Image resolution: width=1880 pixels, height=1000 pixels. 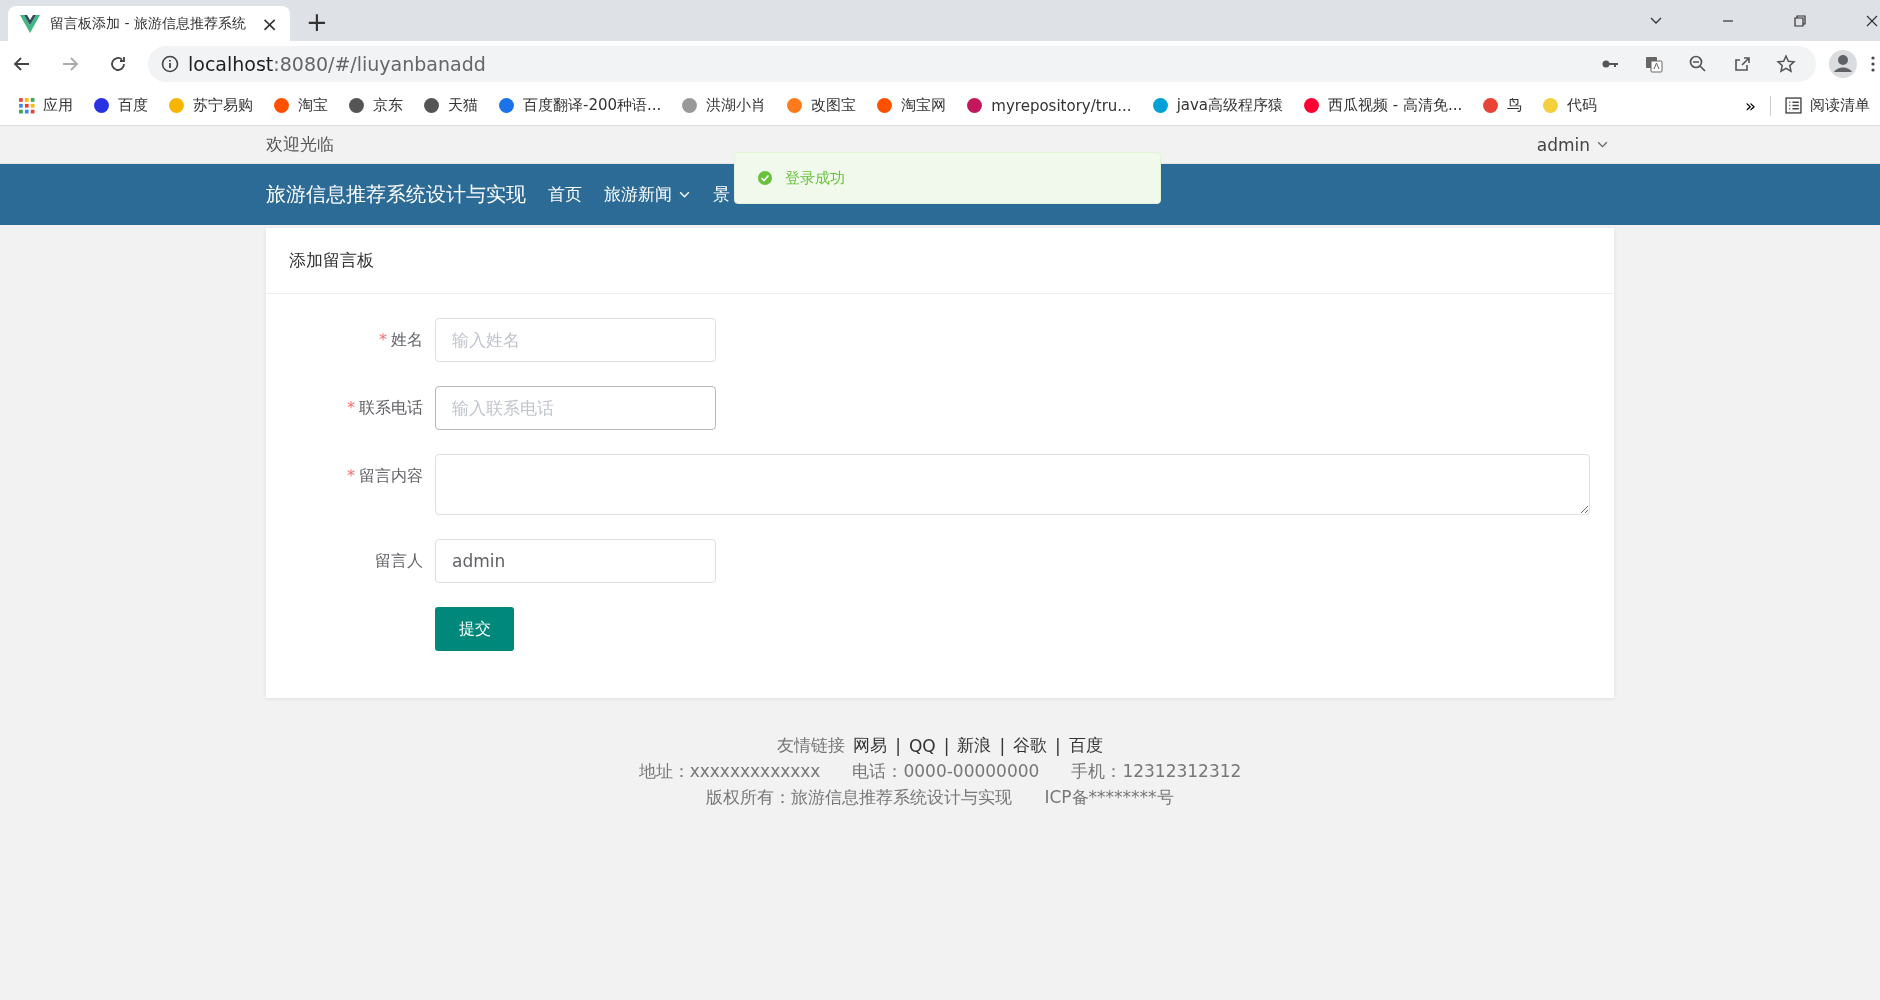 I want to click on bookmark: 天猫, so click(x=450, y=105).